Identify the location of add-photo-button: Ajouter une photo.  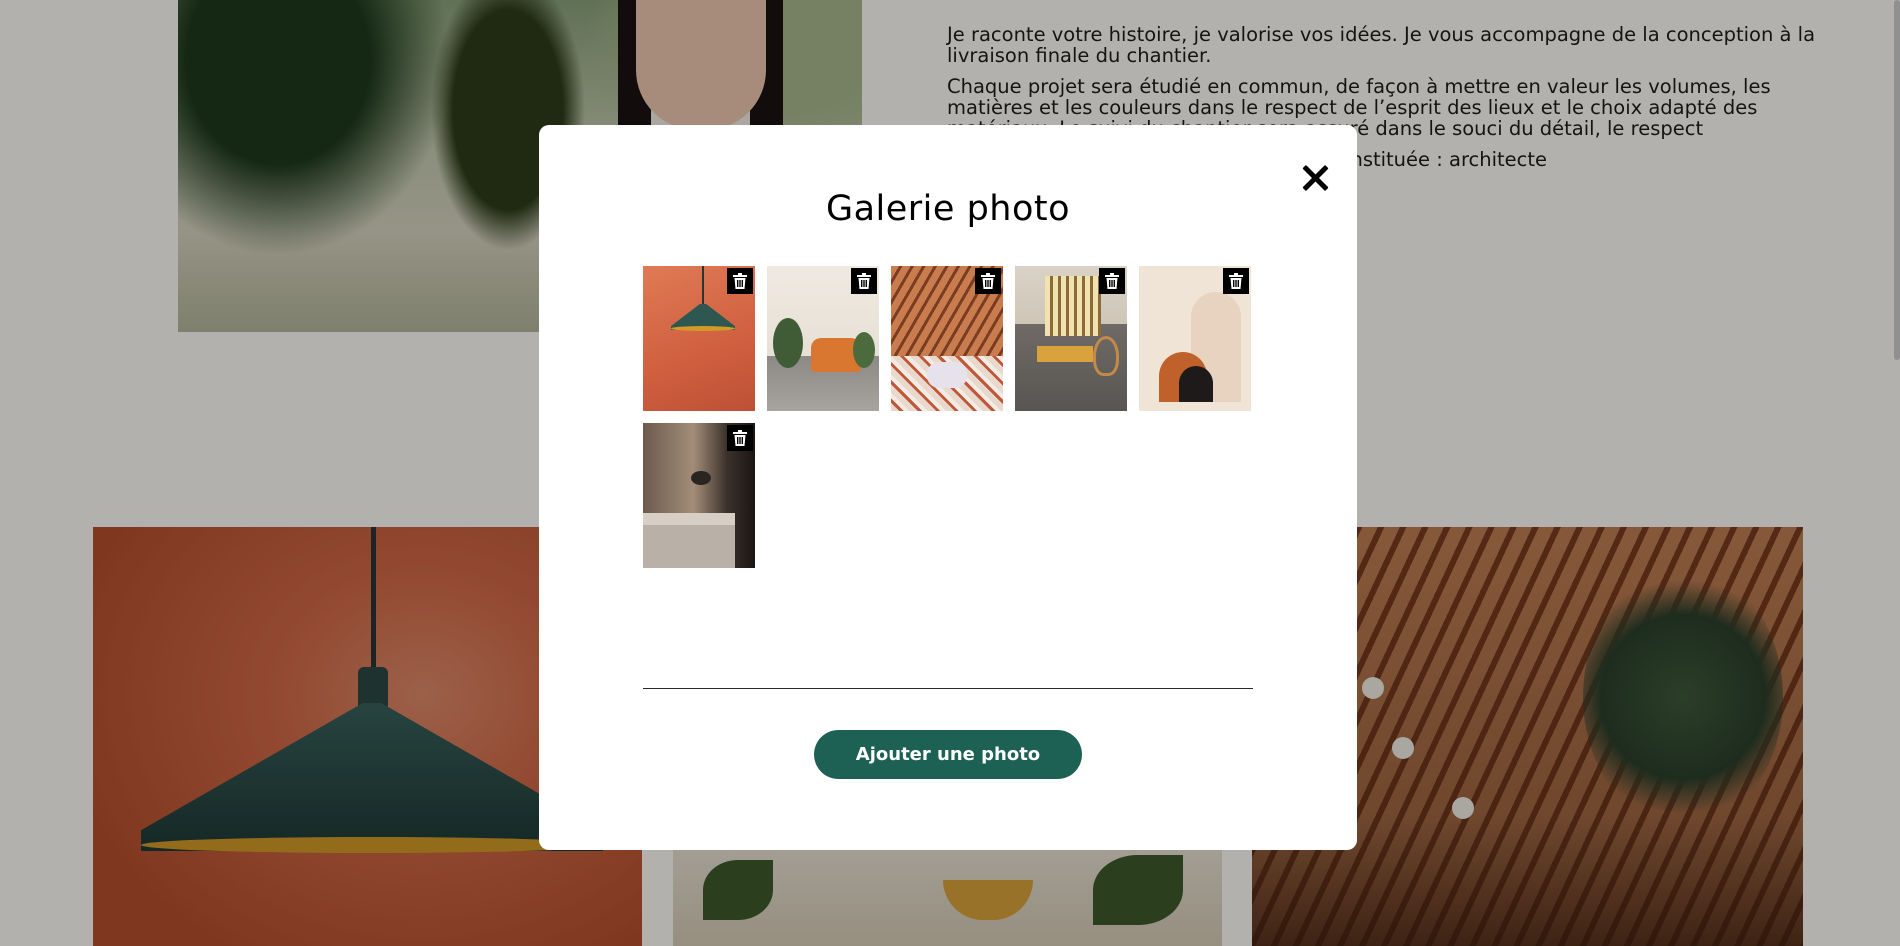
(948, 754).